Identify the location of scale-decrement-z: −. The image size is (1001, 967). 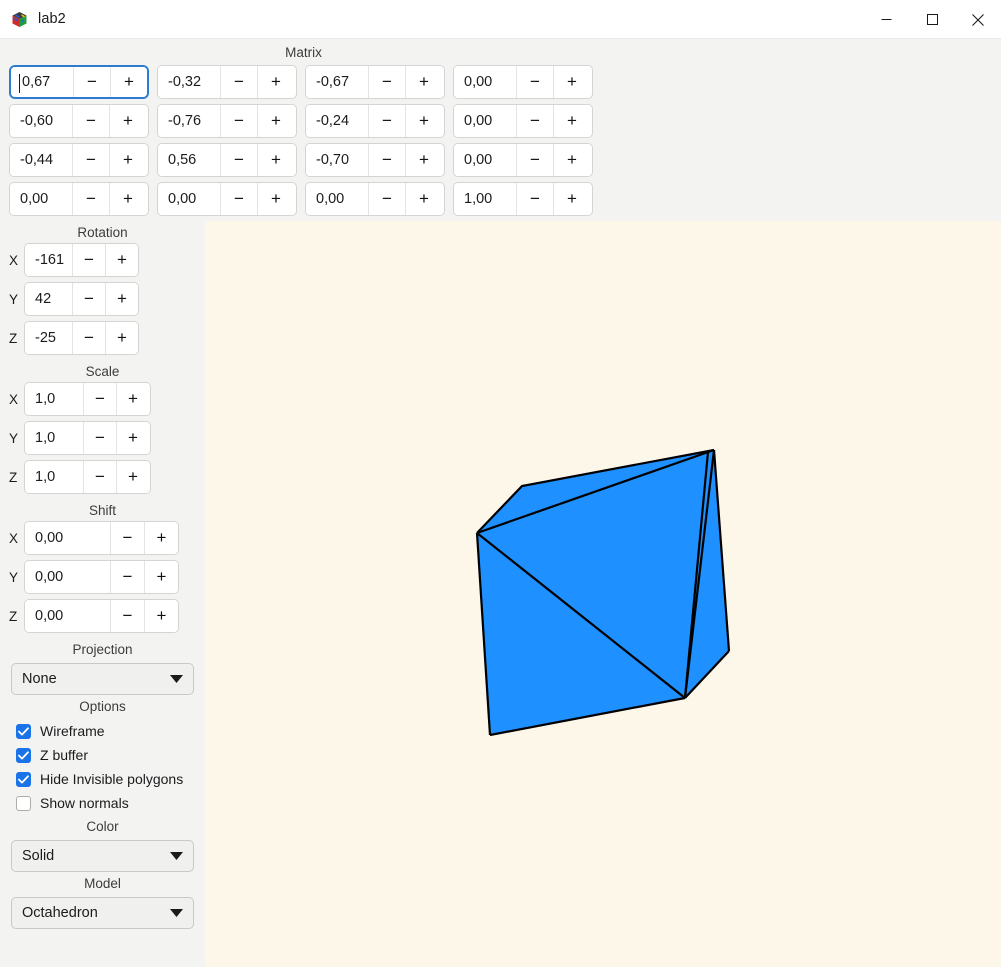
(99, 477).